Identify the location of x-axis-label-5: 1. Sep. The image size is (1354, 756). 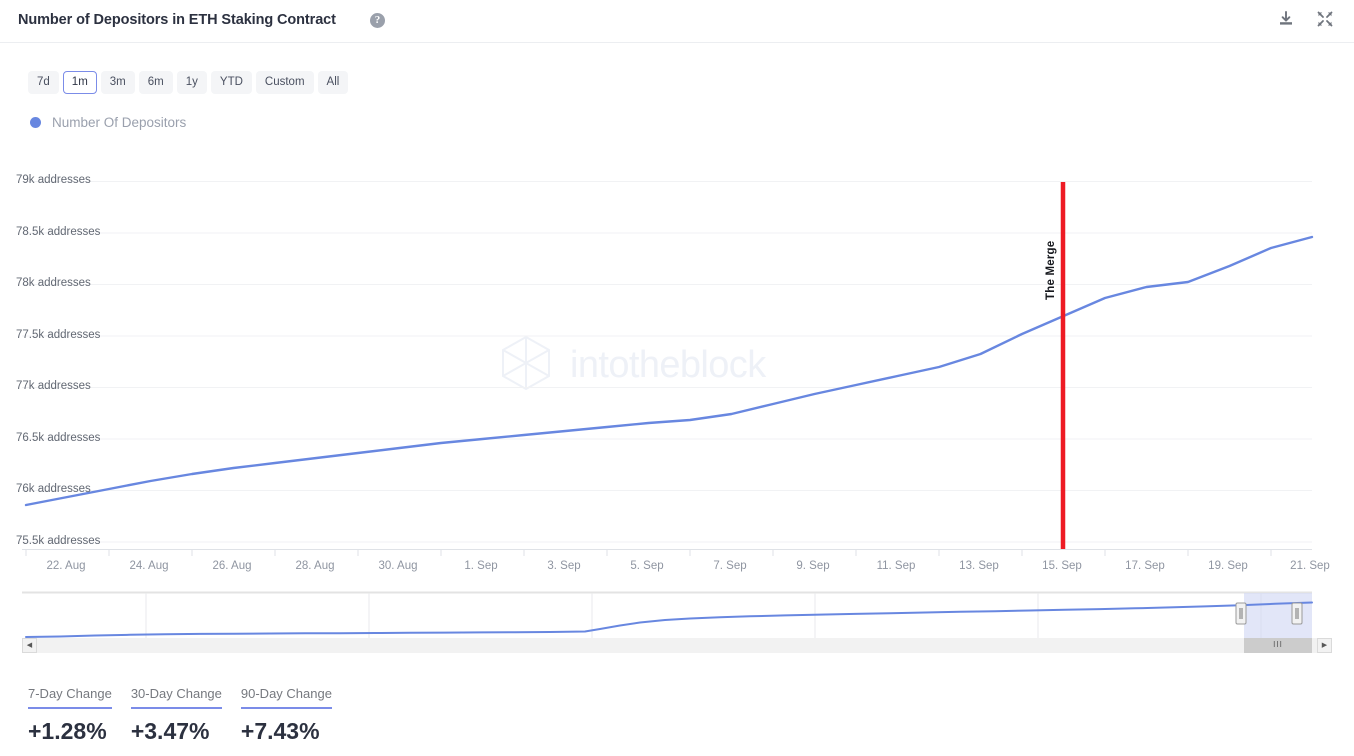
(481, 566).